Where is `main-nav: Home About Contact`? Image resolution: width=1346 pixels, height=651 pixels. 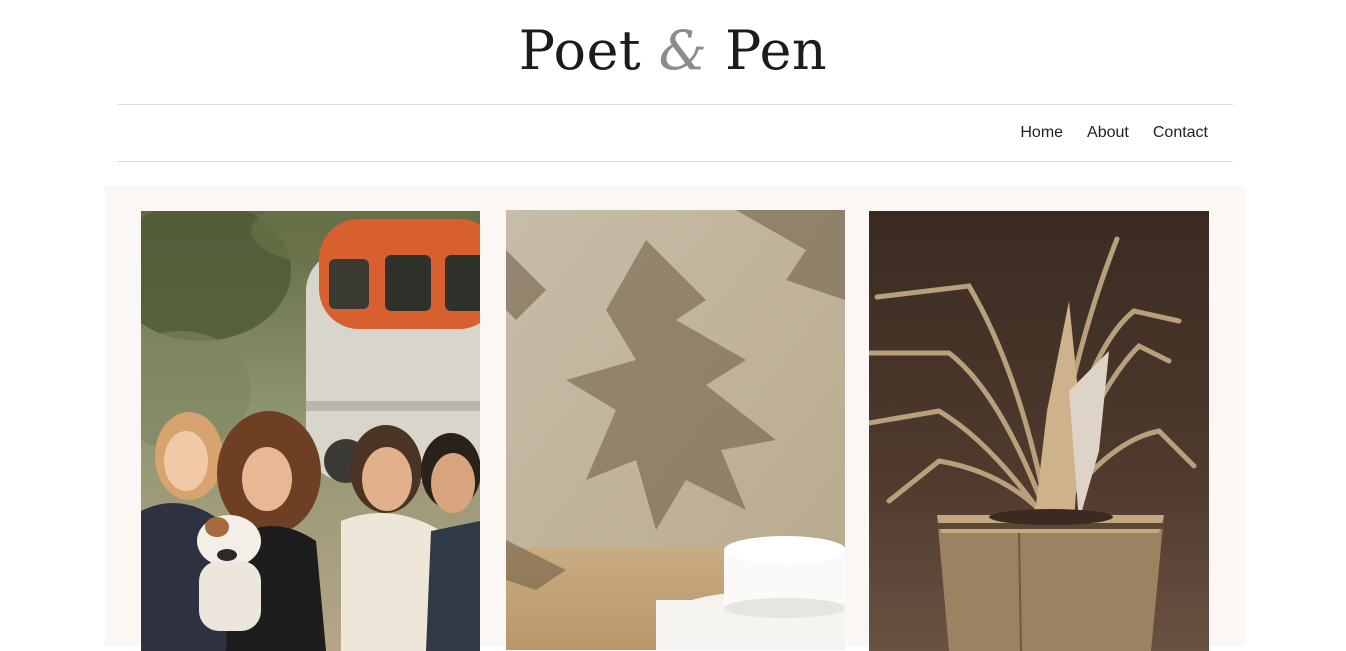
main-nav: Home About Contact is located at coordinates (1114, 133).